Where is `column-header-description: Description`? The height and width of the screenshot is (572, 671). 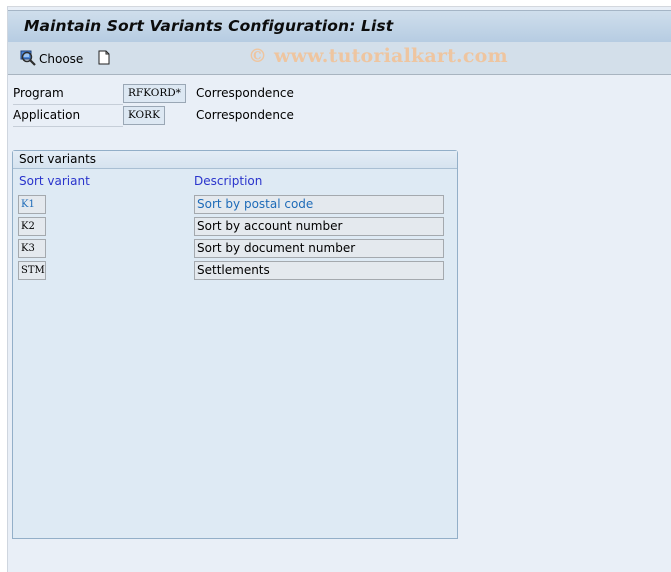 column-header-description: Description is located at coordinates (228, 181).